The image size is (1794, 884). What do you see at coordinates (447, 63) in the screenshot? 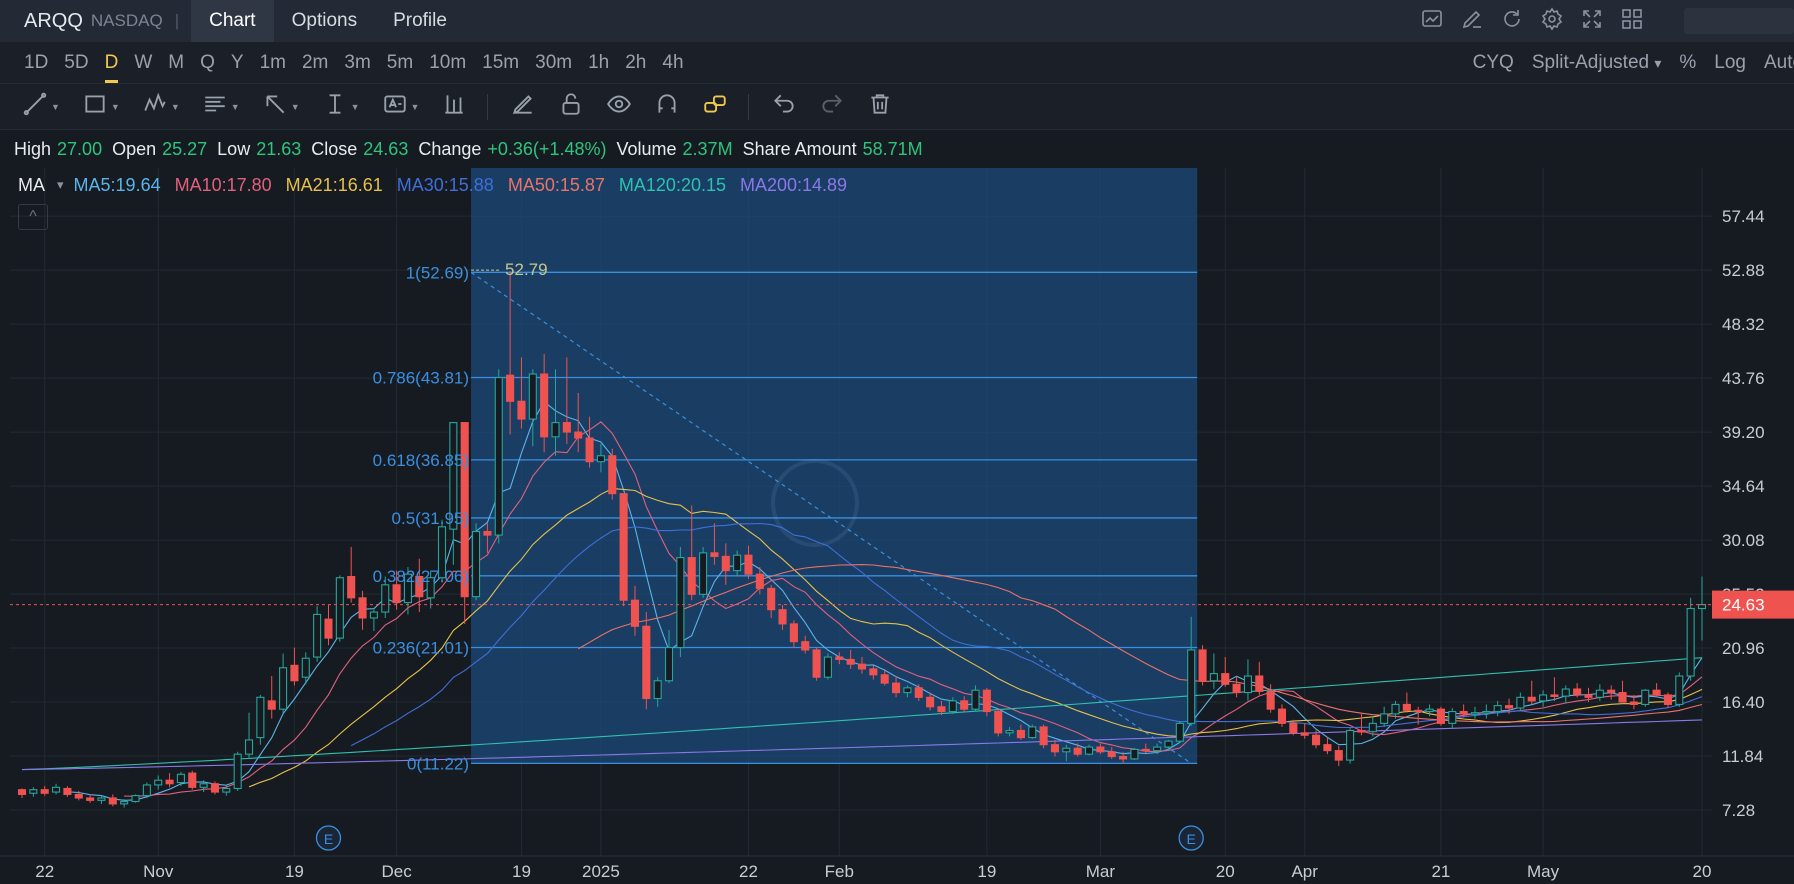
I see `period-10m: 10m` at bounding box center [447, 63].